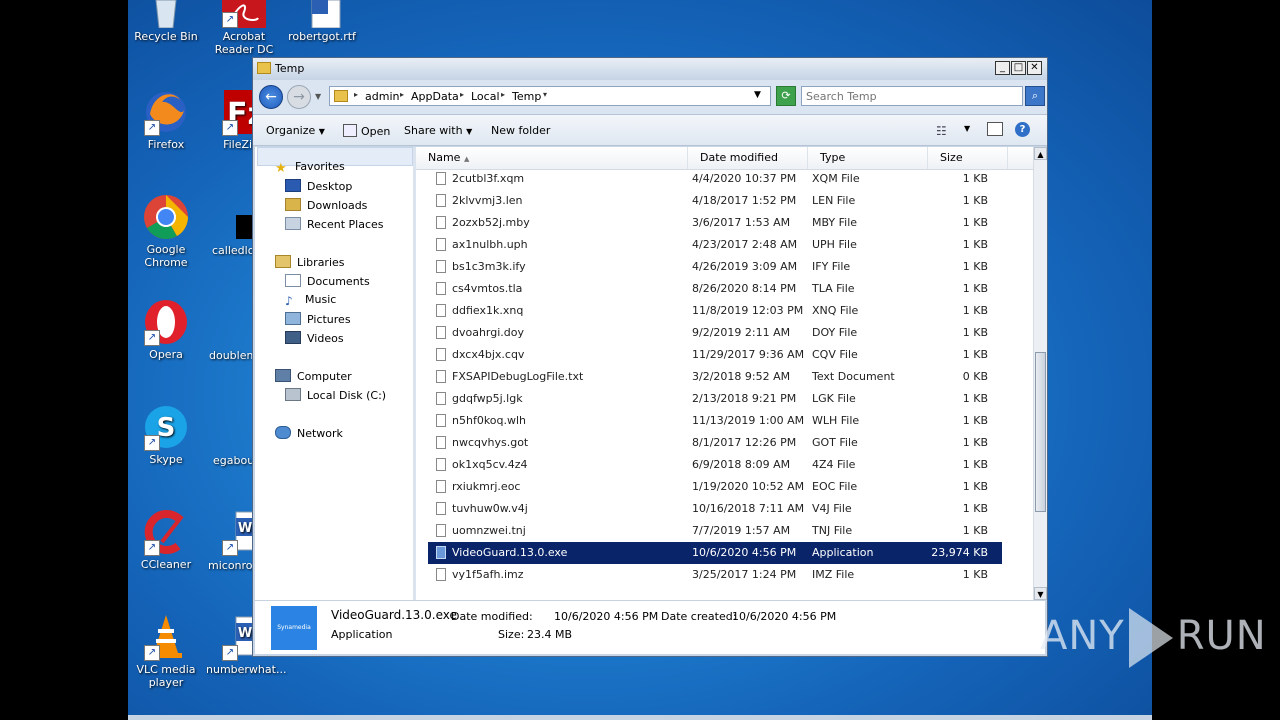  Describe the element at coordinates (314, 338) in the screenshot. I see `nav-videos: Videos` at that location.